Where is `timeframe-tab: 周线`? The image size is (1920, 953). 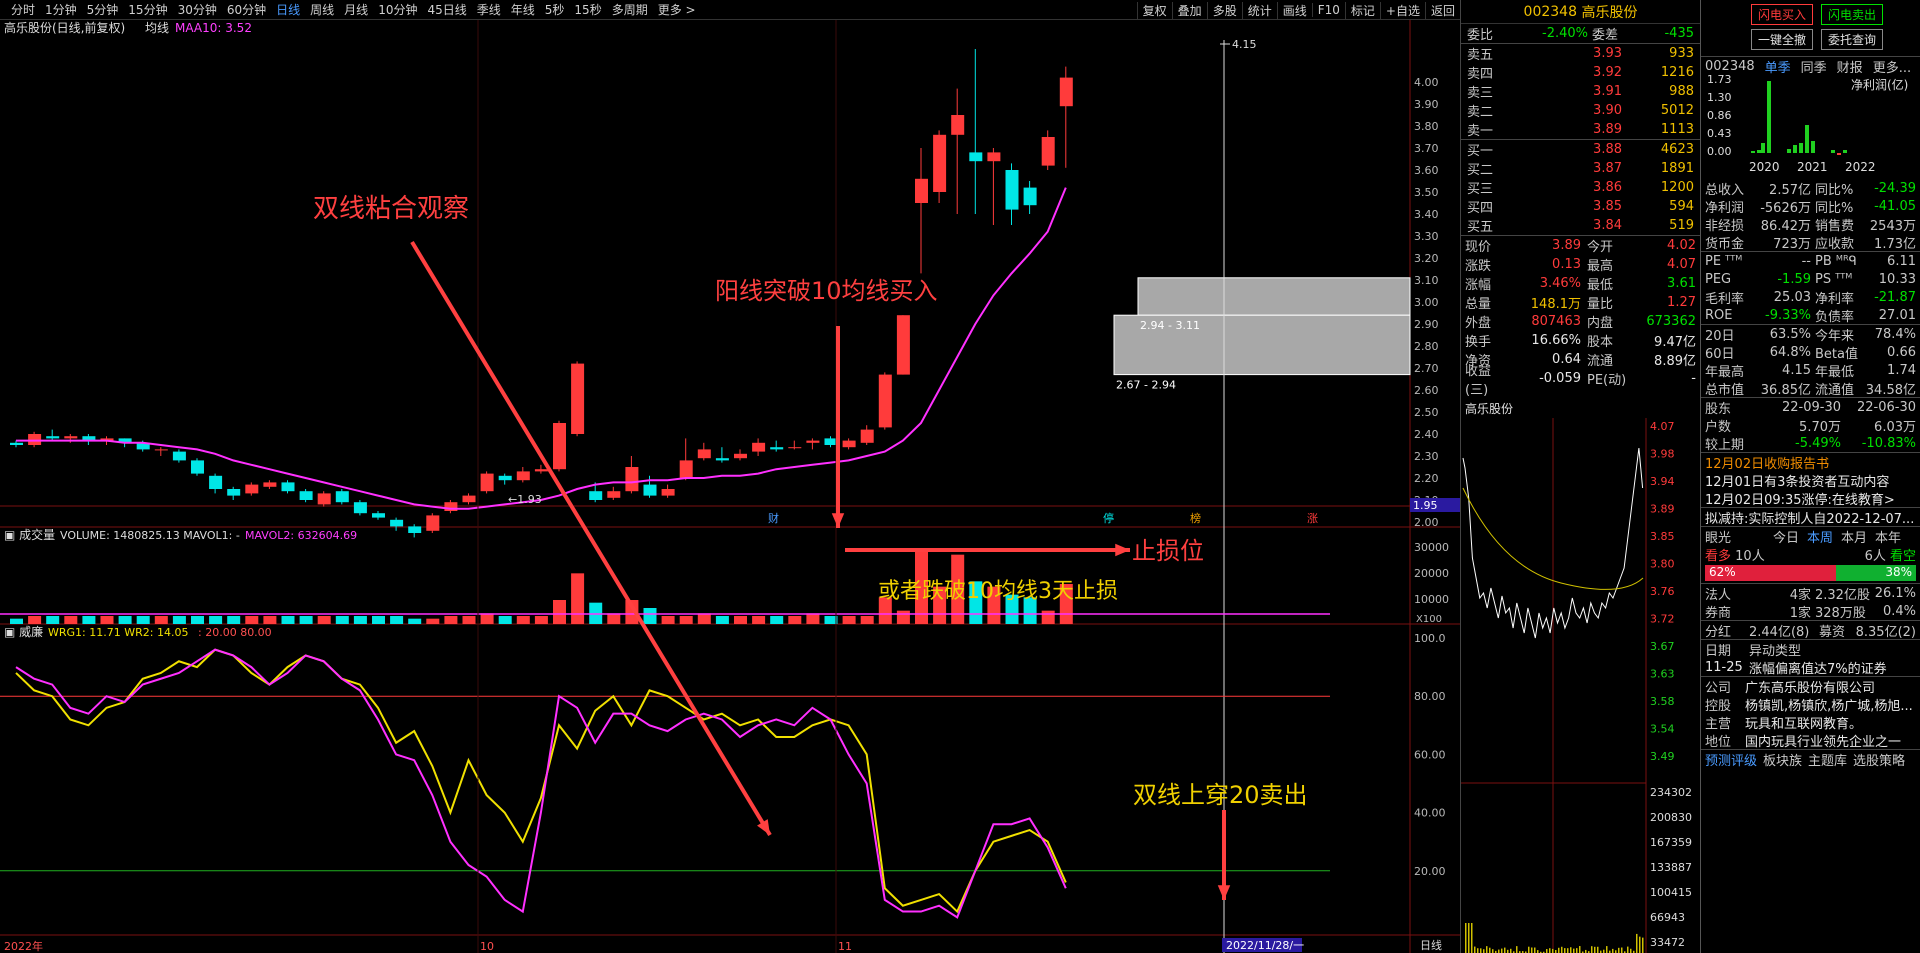
timeframe-tab: 周线 is located at coordinates (322, 9).